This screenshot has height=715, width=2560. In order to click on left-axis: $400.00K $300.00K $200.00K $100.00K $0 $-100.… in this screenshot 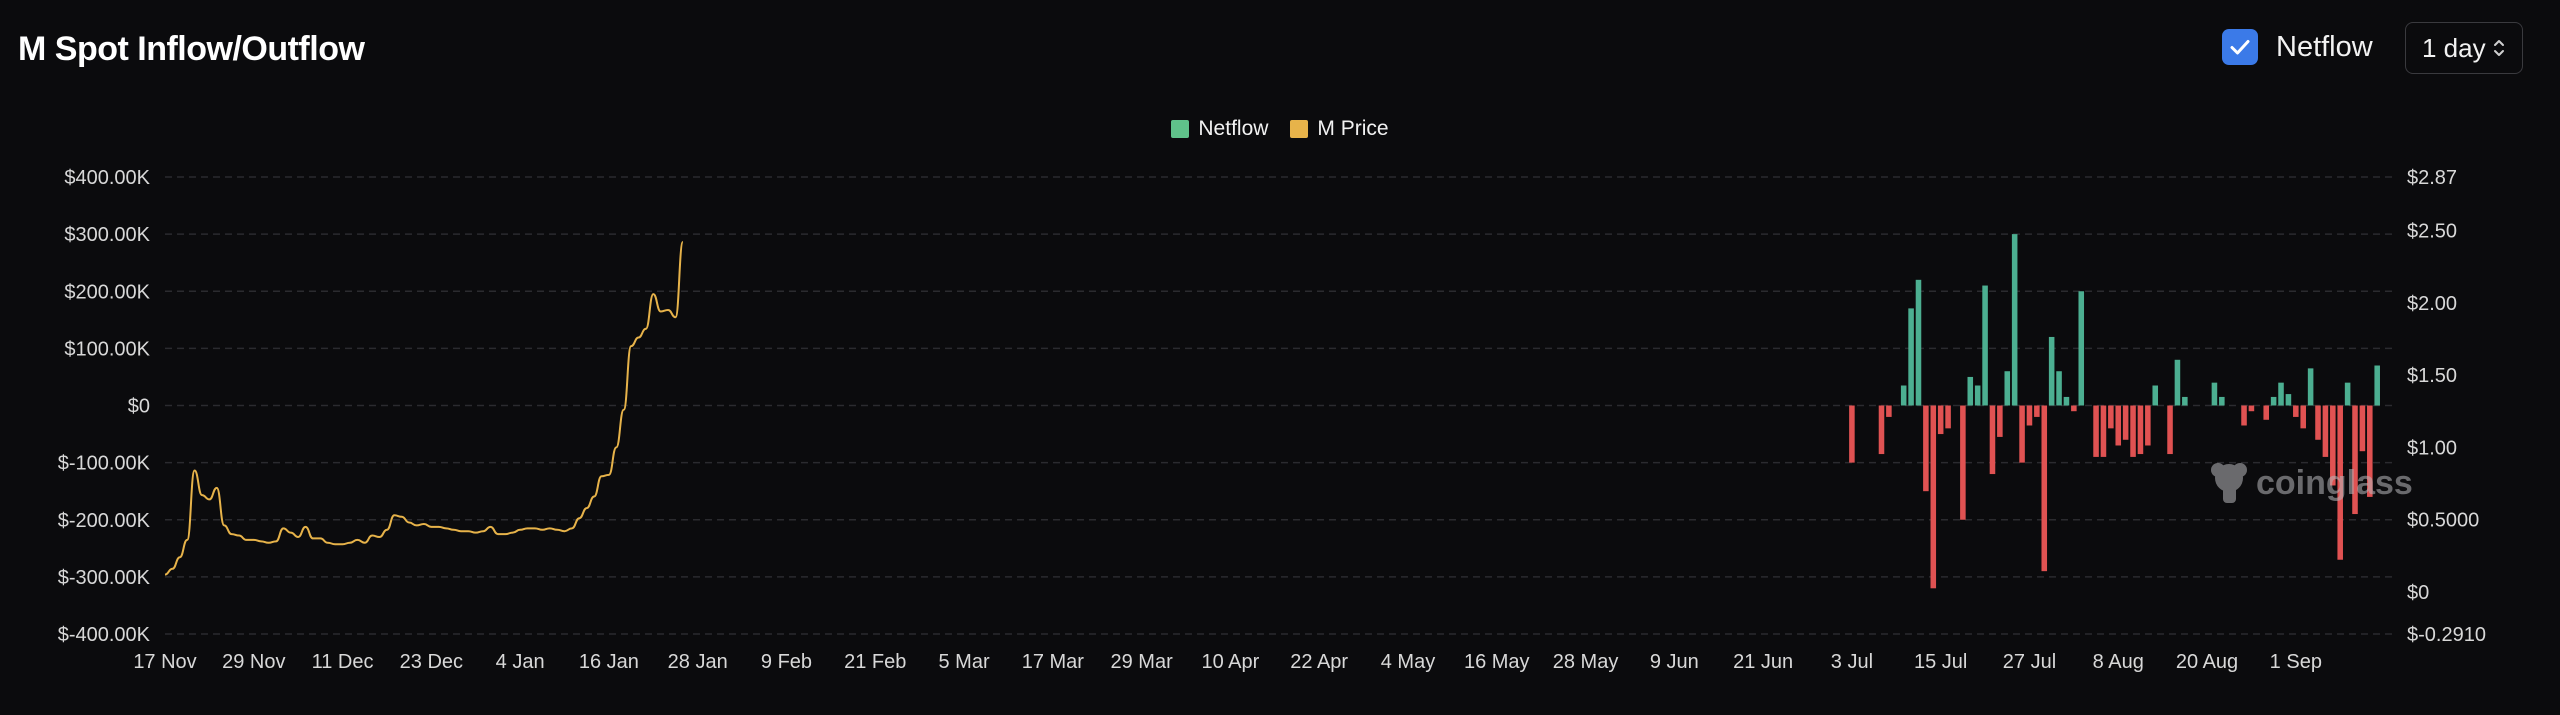, I will do `click(104, 406)`.